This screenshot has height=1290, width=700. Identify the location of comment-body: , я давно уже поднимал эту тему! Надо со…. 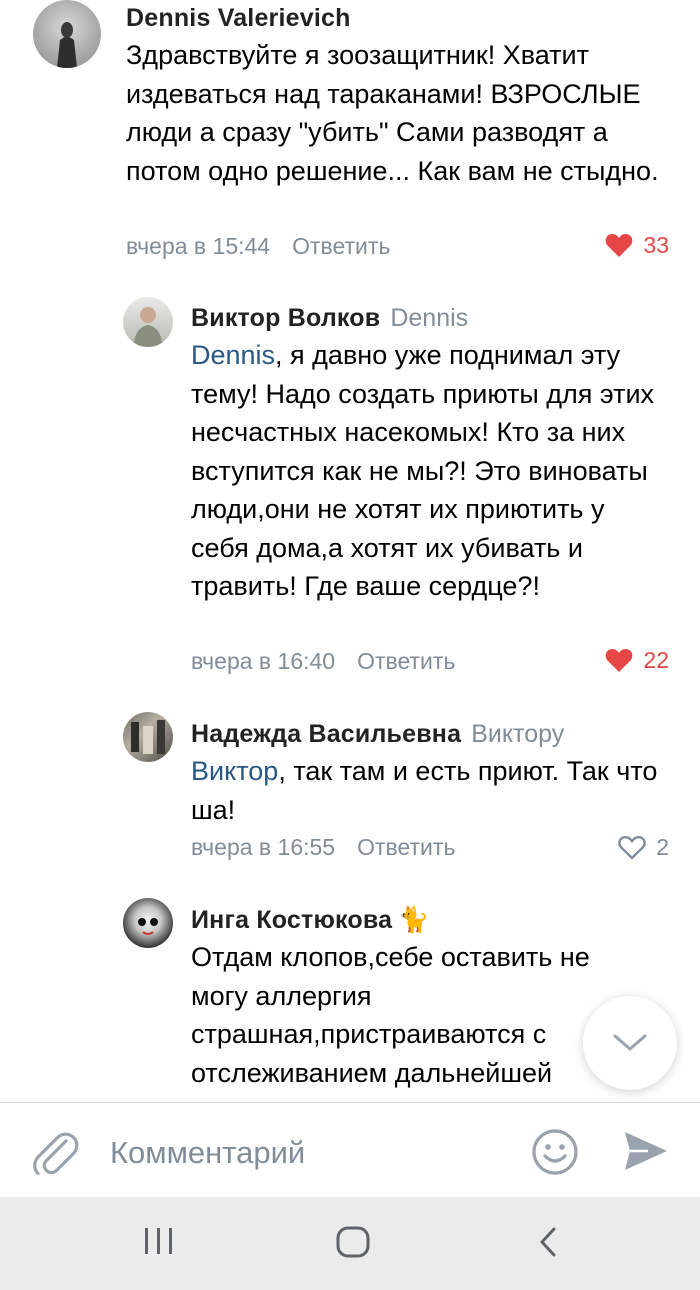
(423, 470).